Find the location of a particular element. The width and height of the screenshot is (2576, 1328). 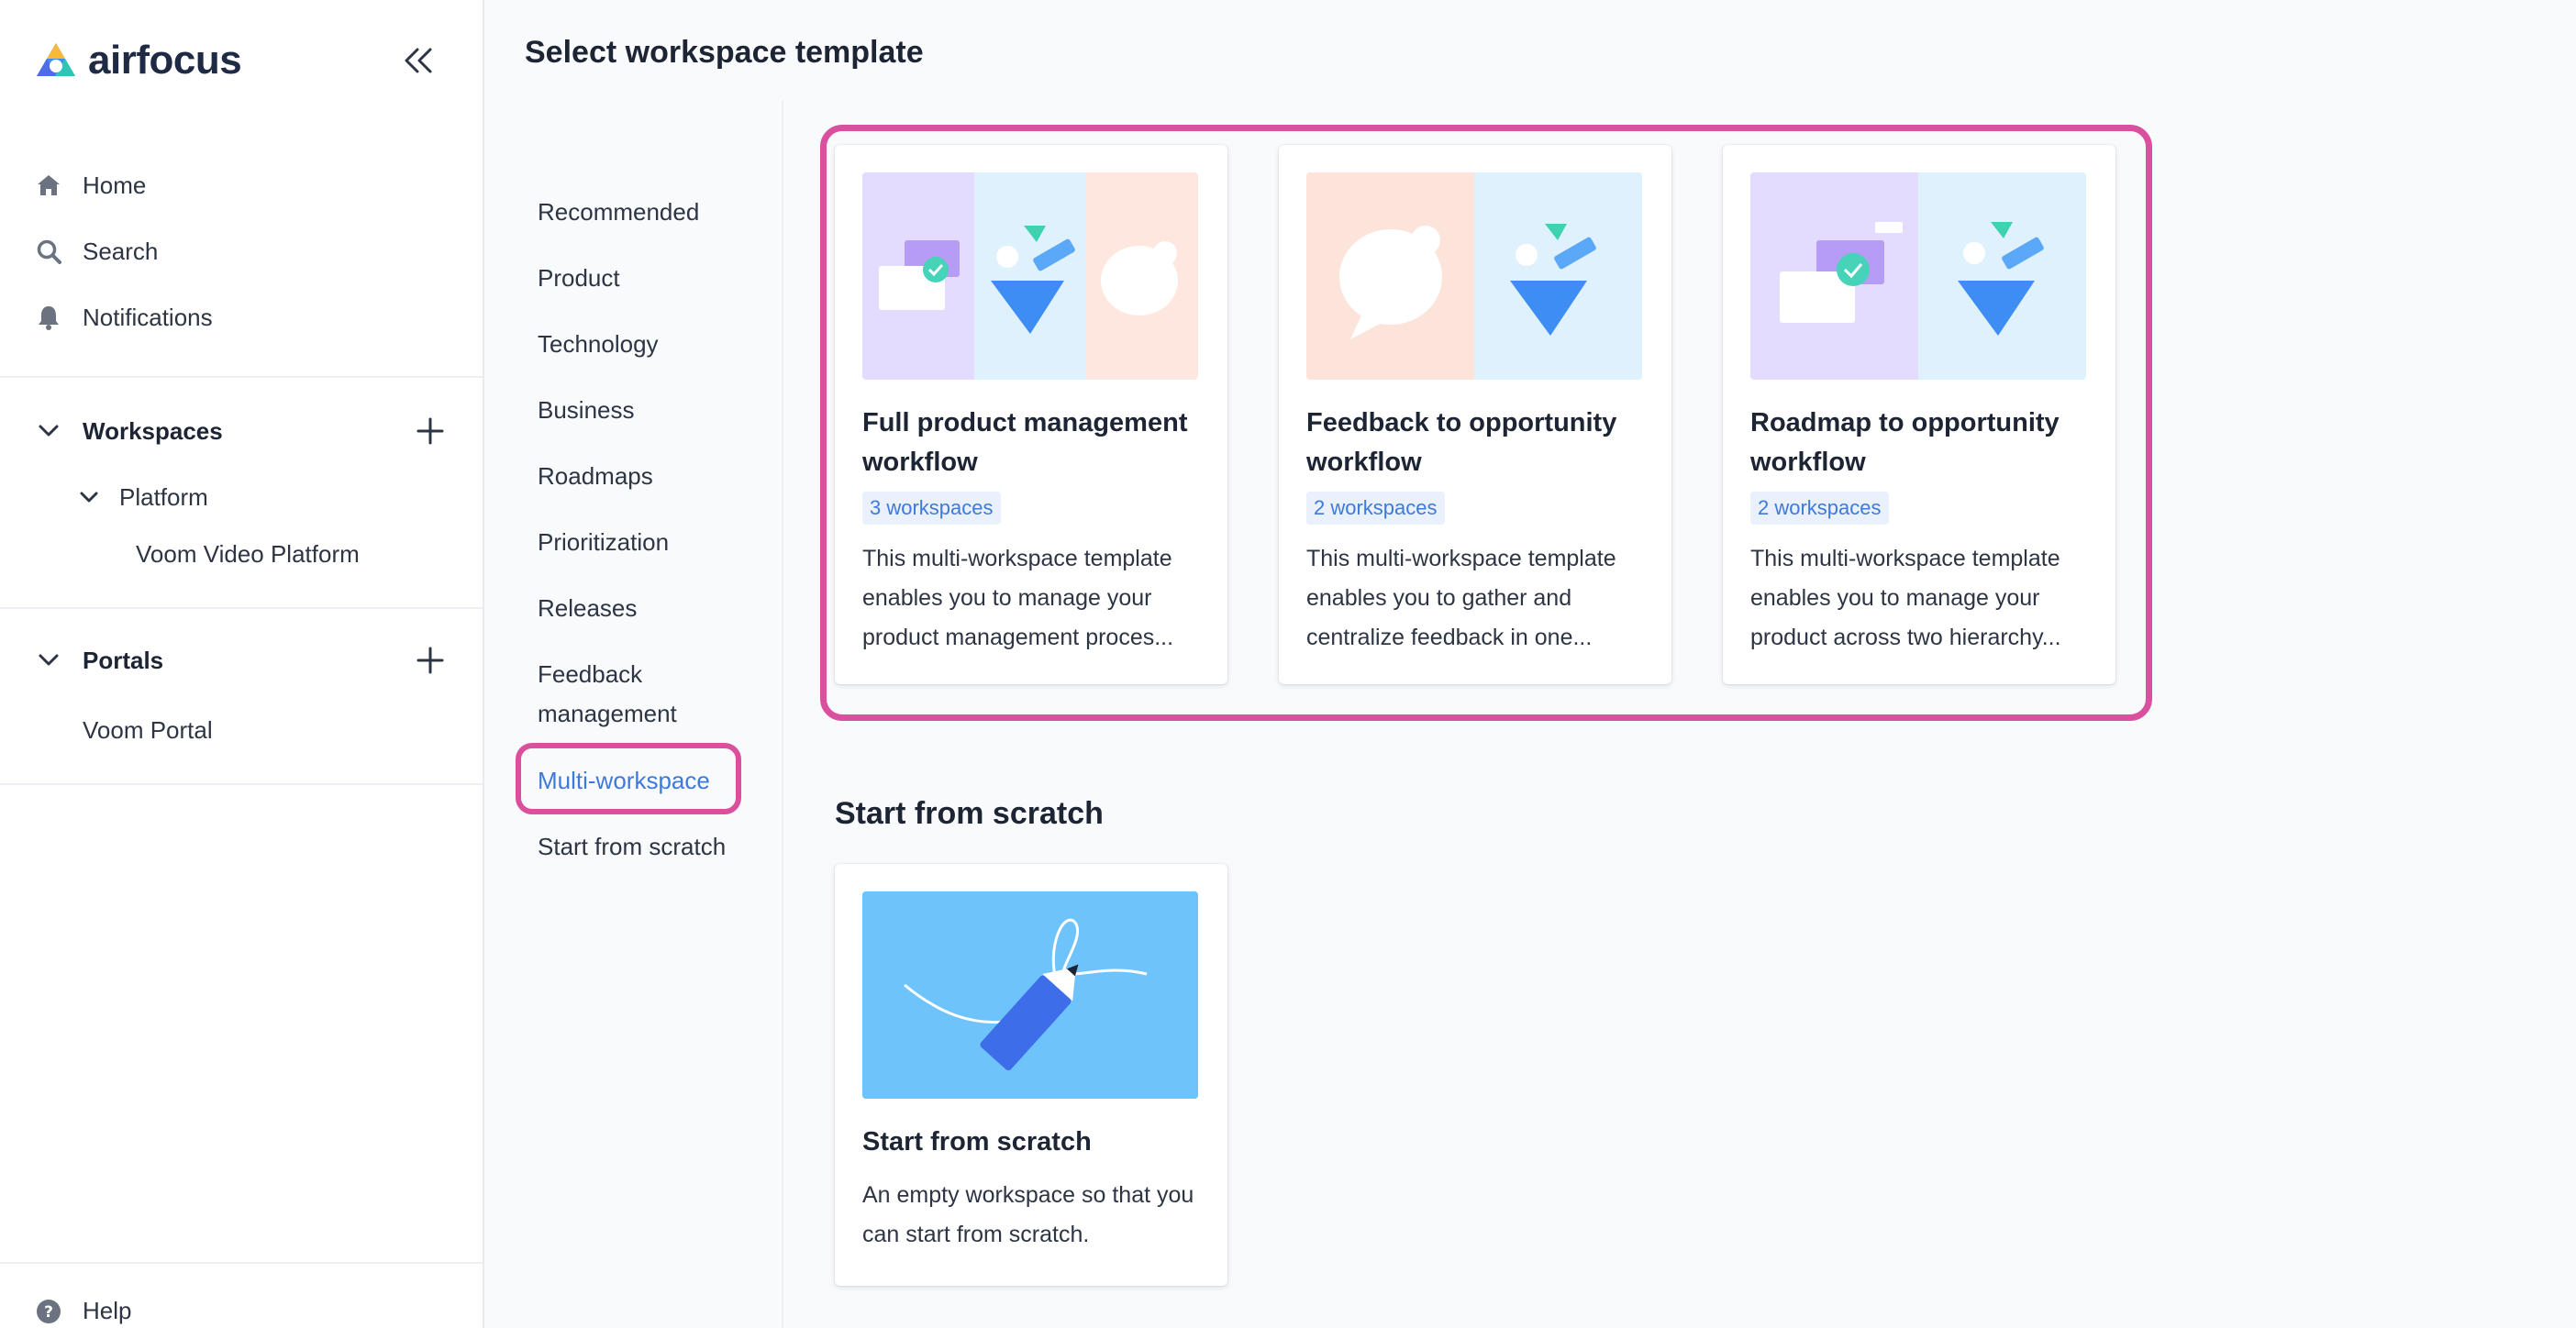

category-prioritization: Prioritization is located at coordinates (603, 542).